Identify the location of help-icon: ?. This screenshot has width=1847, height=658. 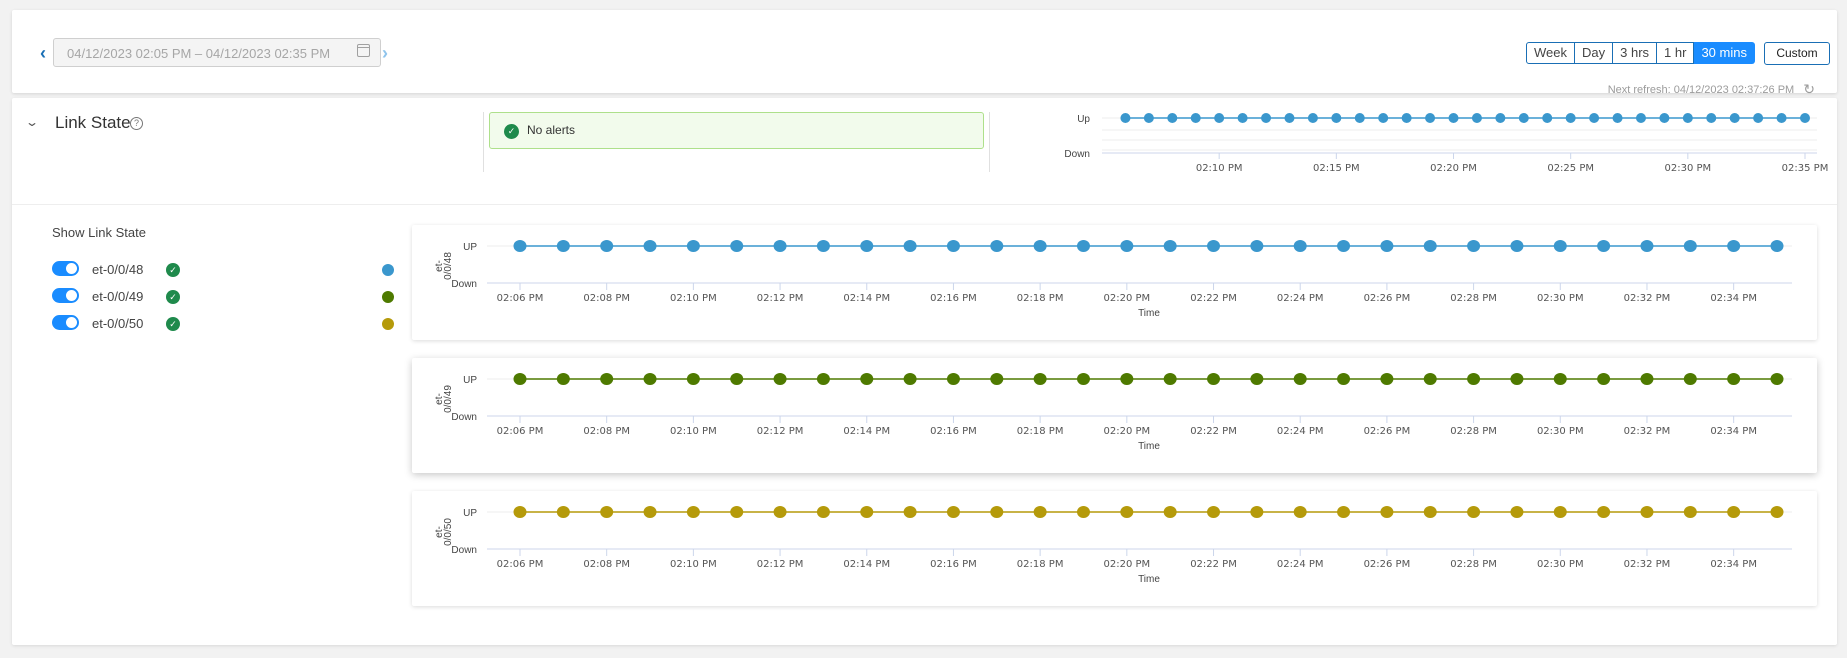
(136, 123).